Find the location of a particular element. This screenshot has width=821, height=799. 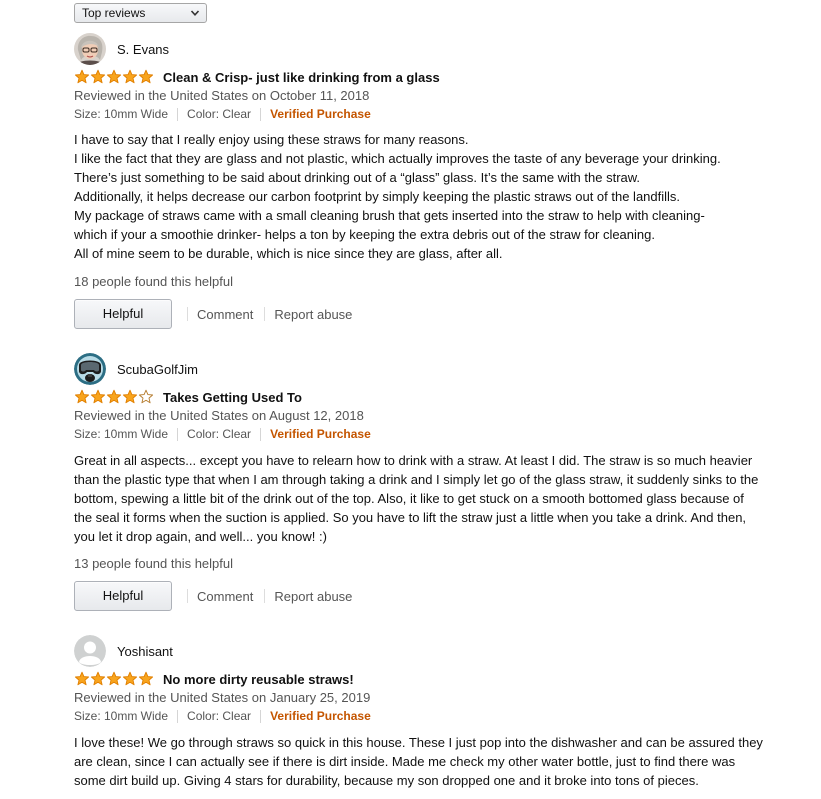

scuba-mask-icon is located at coordinates (90, 369).